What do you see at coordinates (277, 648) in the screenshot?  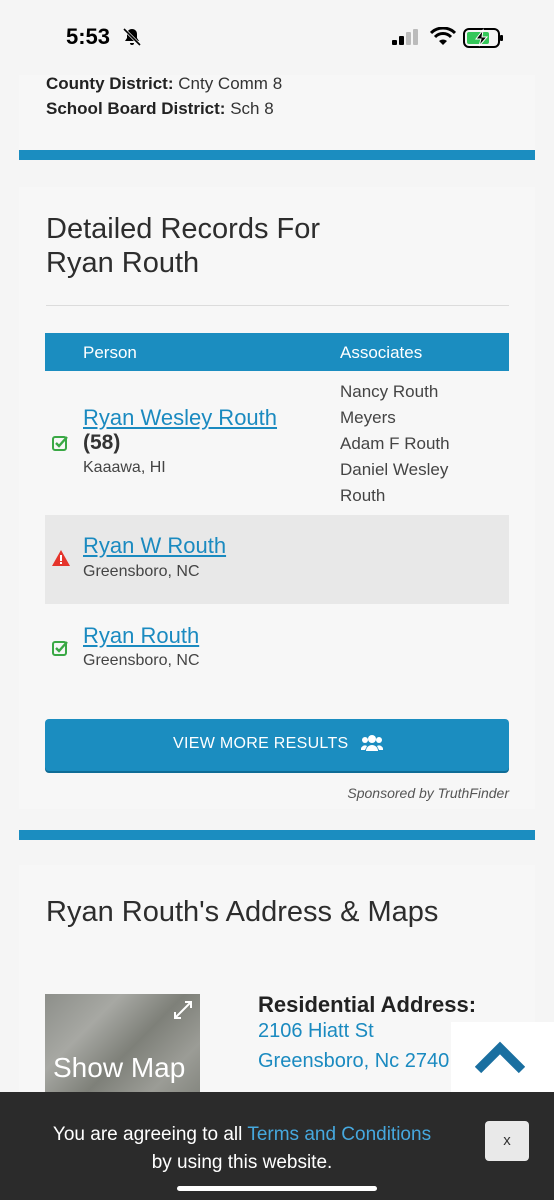 I see `table-row: Ryan Routh Greensboro, NC` at bounding box center [277, 648].